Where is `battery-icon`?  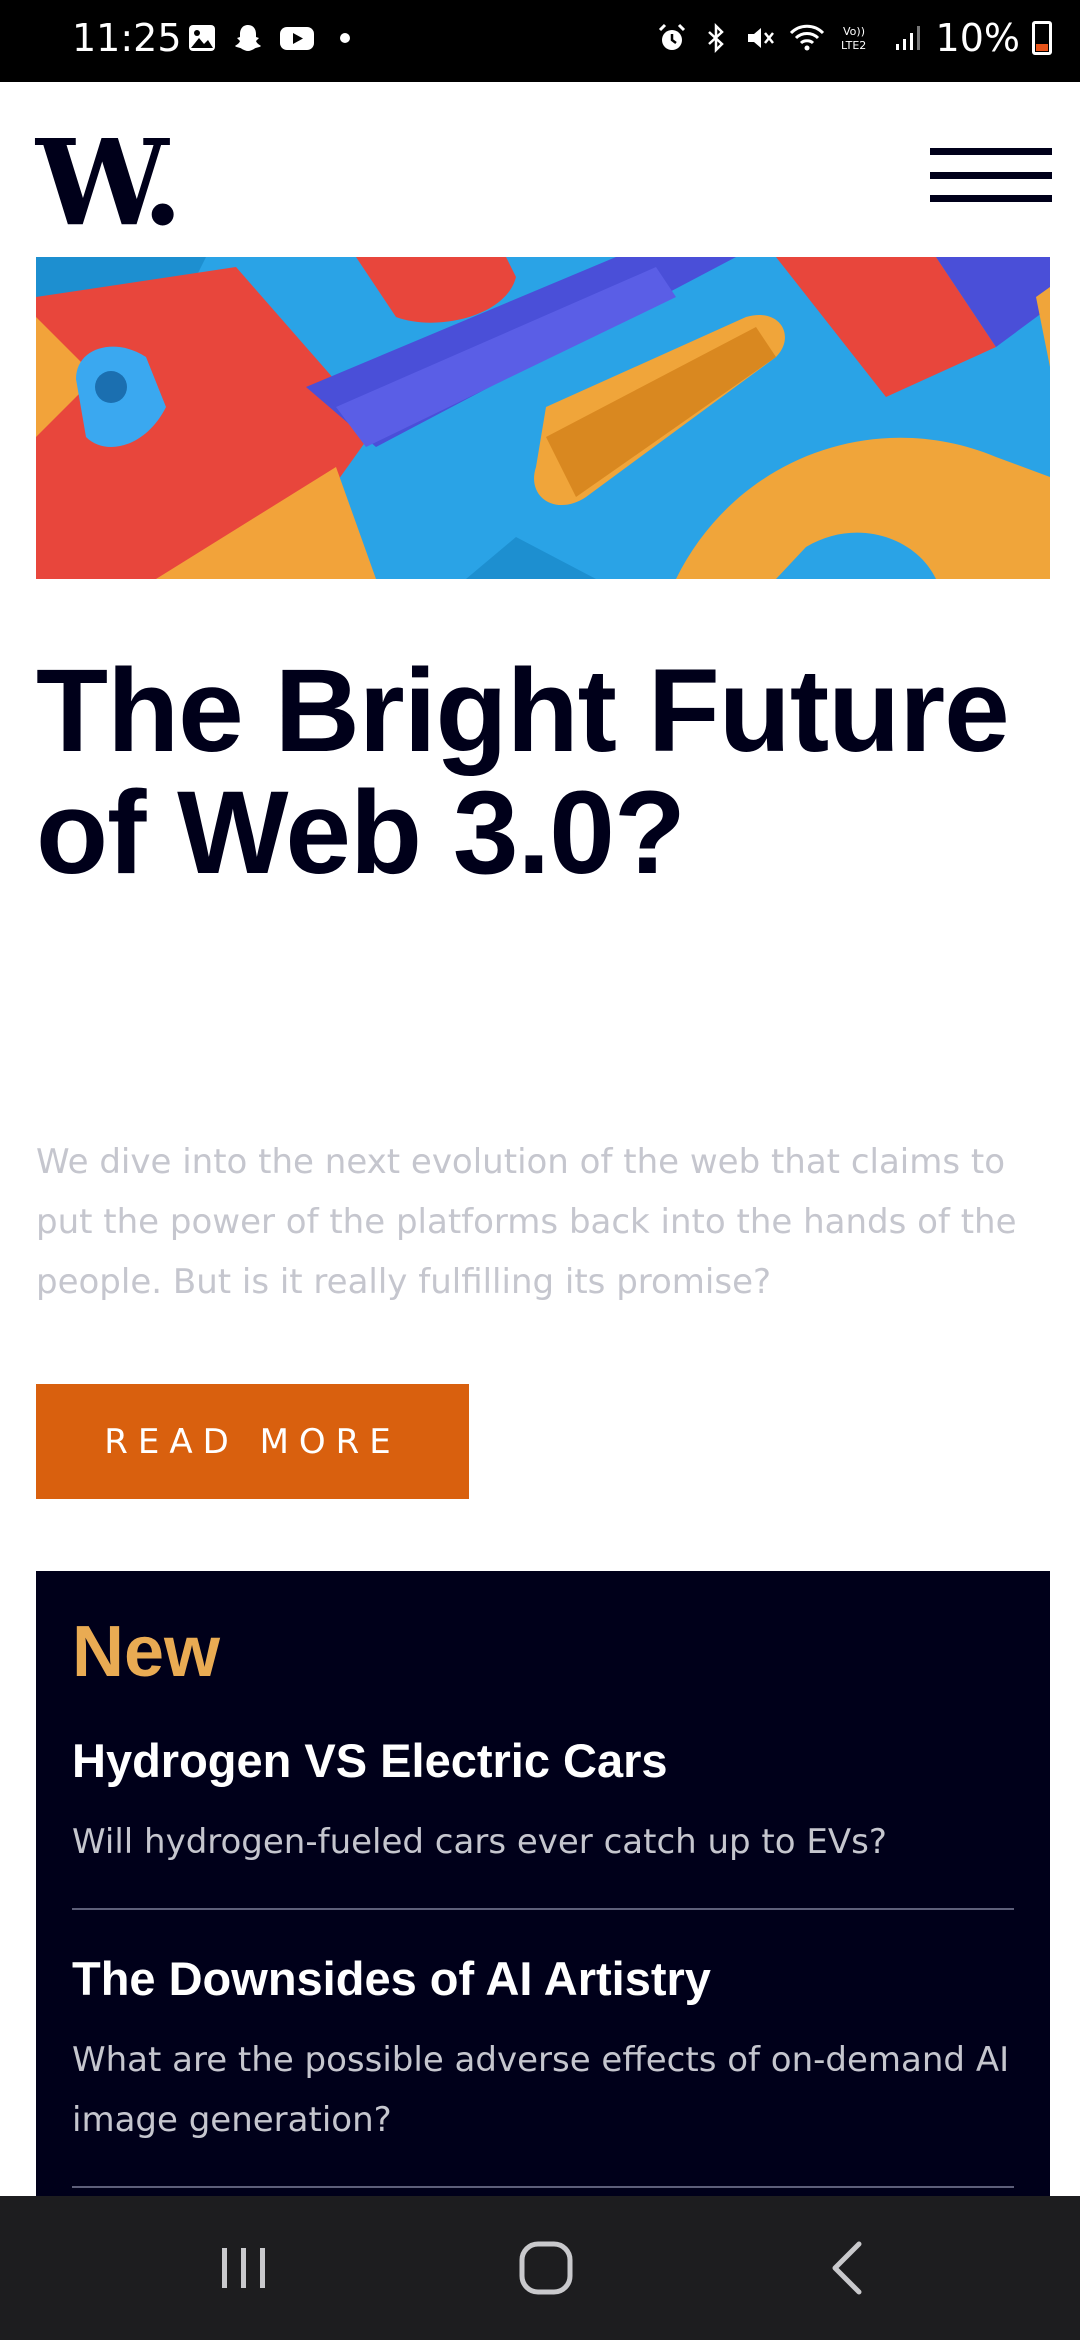 battery-icon is located at coordinates (1042, 38).